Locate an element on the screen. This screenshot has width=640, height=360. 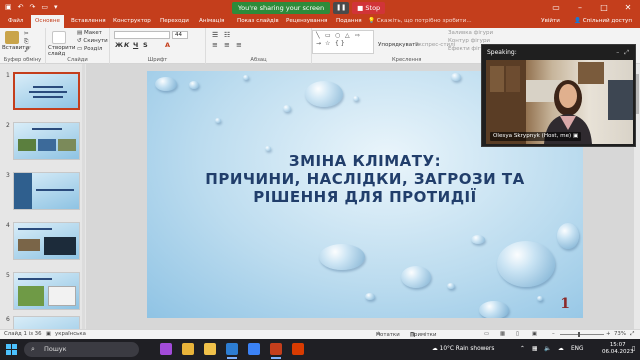
file-explorer-icon is located at coordinates (210, 349).